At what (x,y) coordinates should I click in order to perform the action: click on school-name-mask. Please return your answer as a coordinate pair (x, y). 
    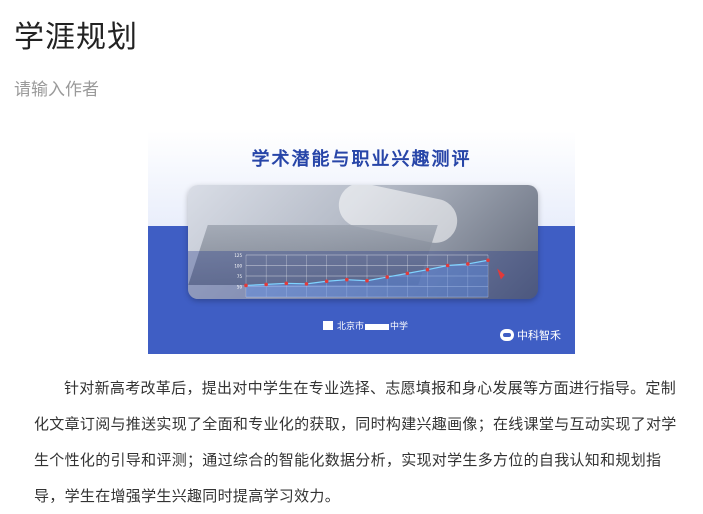
    Looking at the image, I should click on (377, 326).